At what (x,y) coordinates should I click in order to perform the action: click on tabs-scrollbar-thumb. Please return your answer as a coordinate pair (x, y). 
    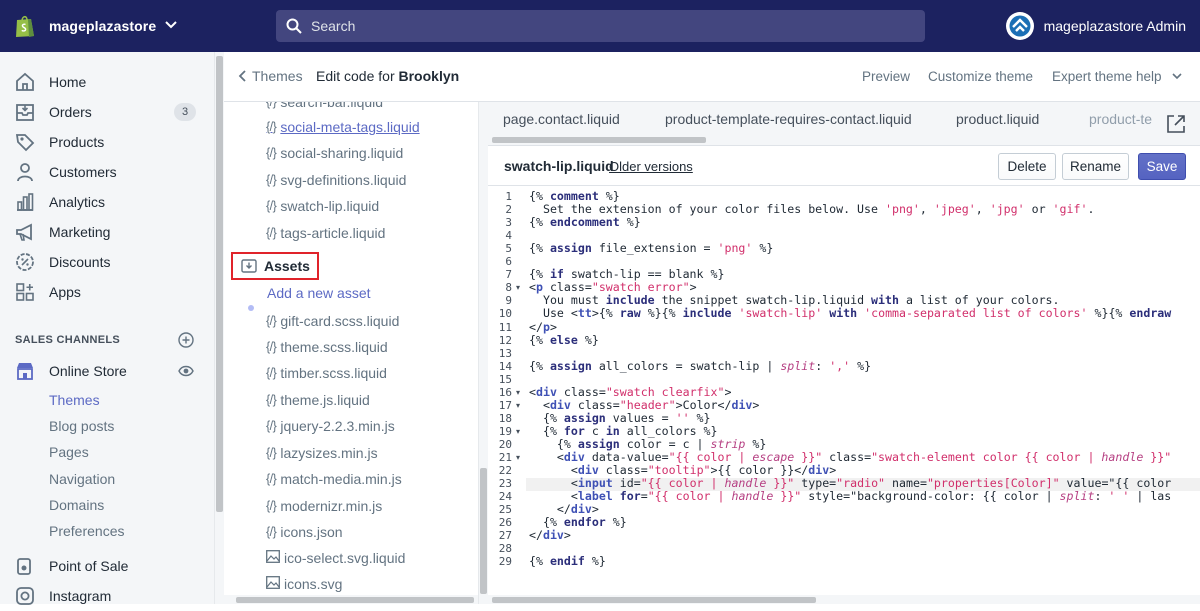
    Looking at the image, I should click on (599, 140).